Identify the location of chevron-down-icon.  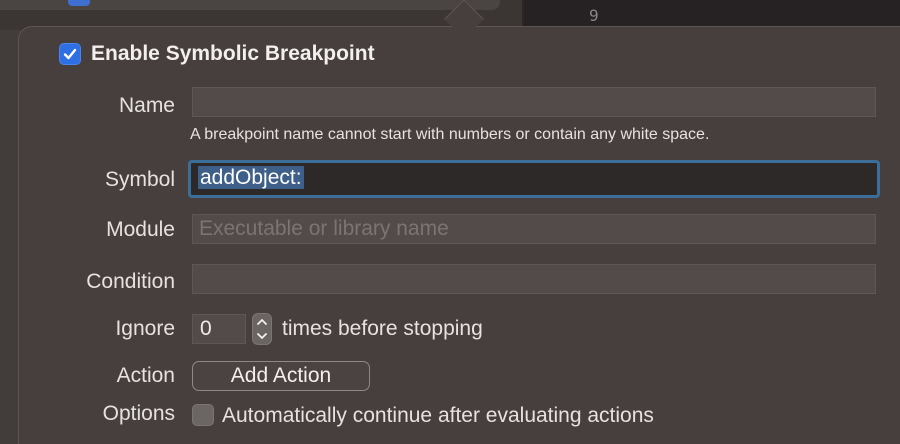
(262, 336).